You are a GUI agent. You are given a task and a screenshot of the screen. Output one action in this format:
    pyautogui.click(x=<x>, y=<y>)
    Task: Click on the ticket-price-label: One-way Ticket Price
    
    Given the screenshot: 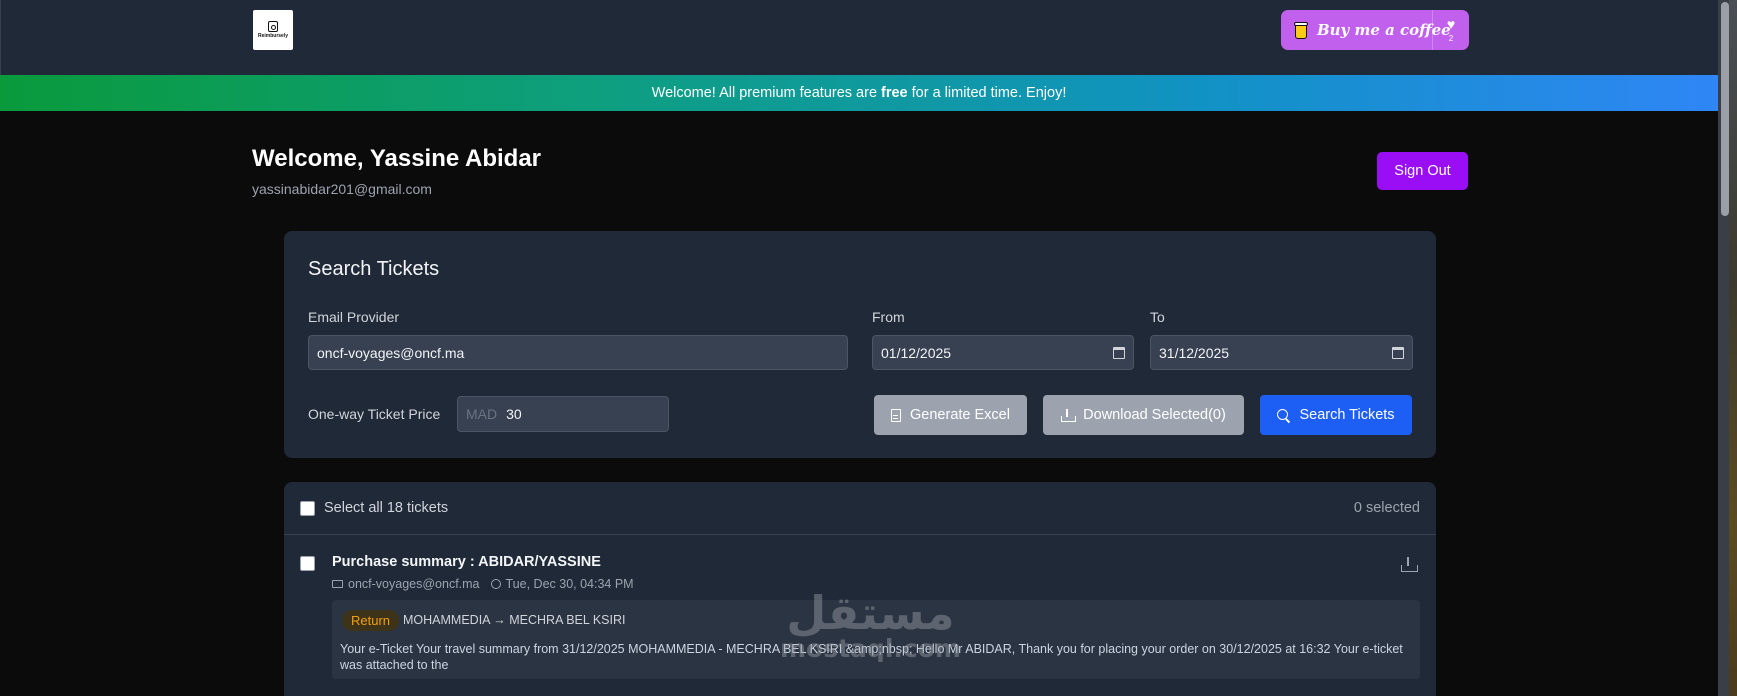 What is the action you would take?
    pyautogui.click(x=374, y=414)
    